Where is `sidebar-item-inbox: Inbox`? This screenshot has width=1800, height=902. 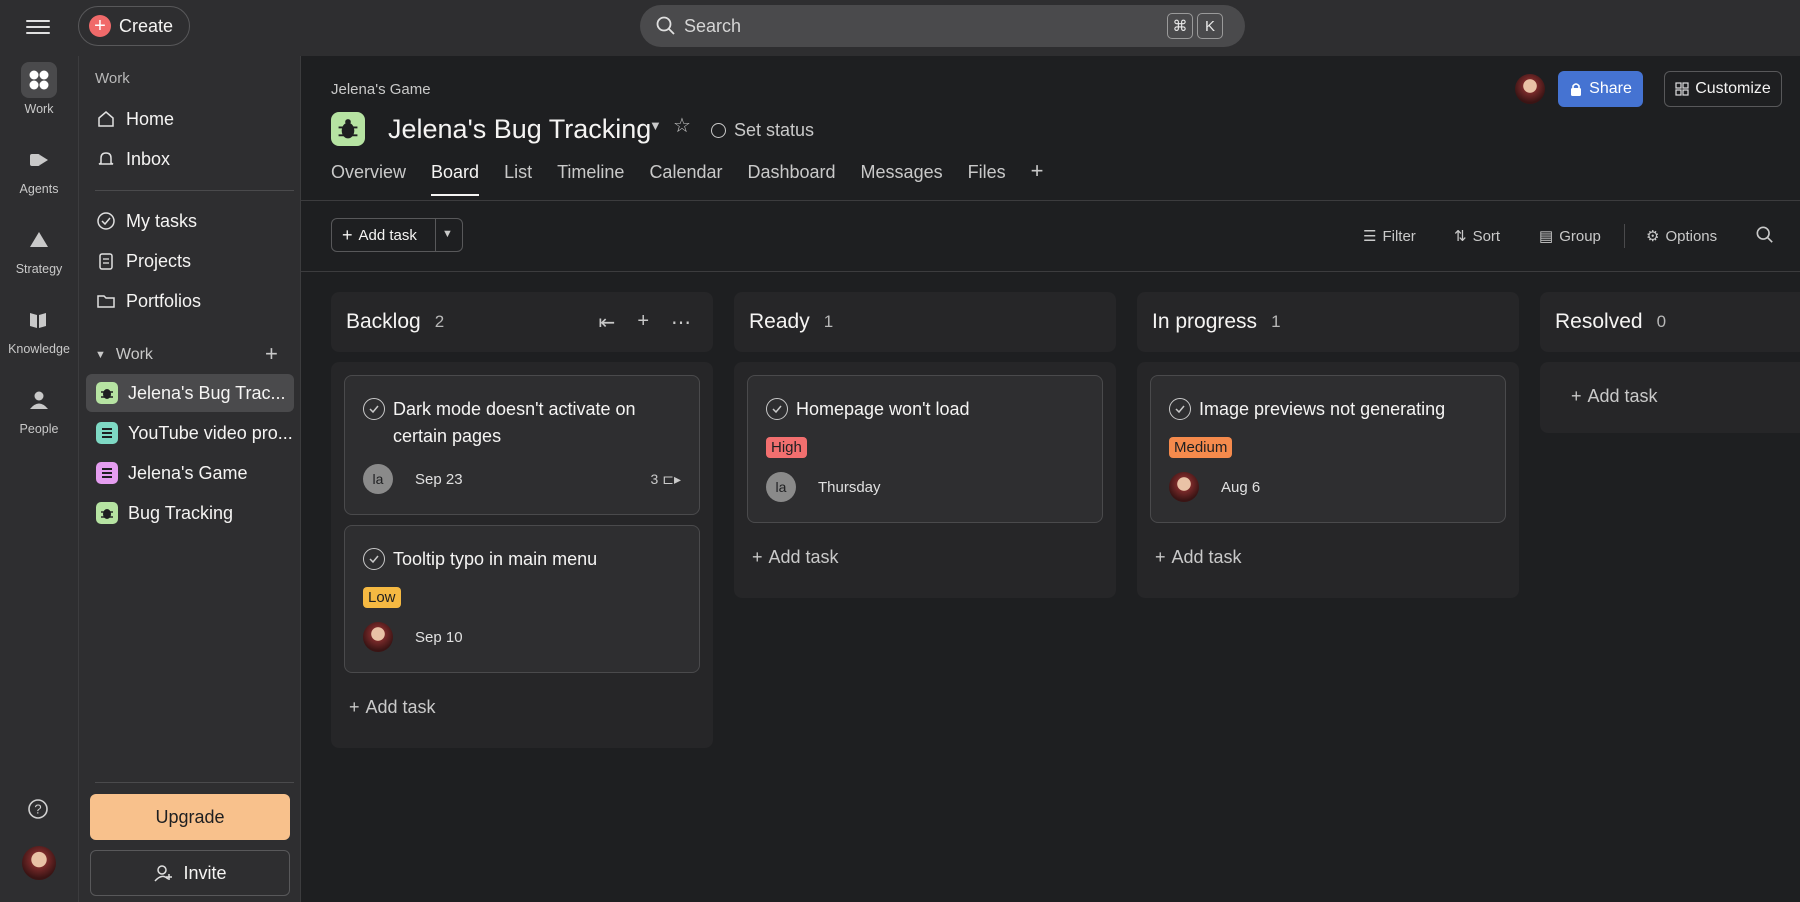 sidebar-item-inbox: Inbox is located at coordinates (190, 159).